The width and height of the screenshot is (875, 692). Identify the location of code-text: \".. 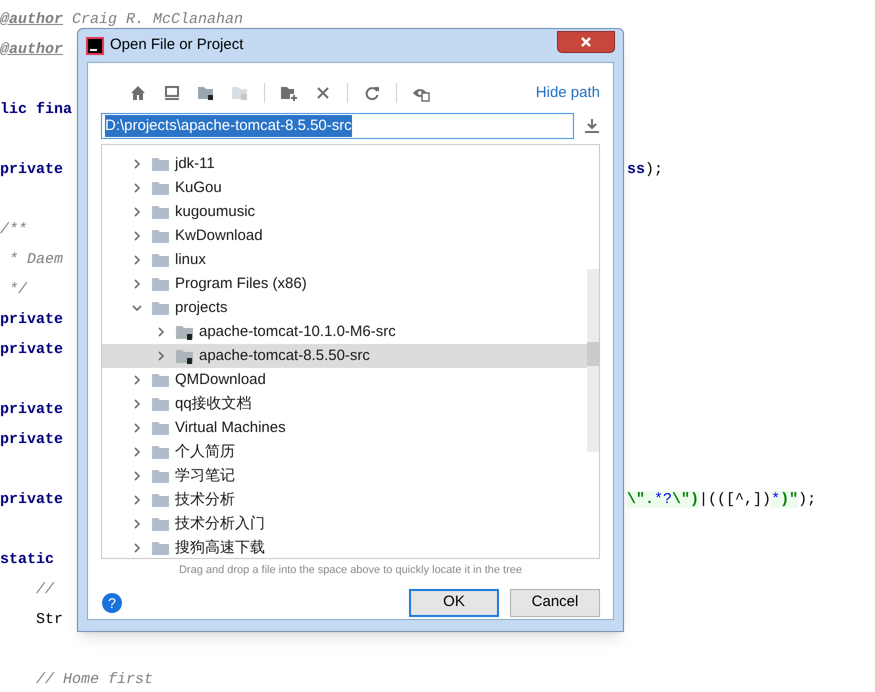
(640, 499).